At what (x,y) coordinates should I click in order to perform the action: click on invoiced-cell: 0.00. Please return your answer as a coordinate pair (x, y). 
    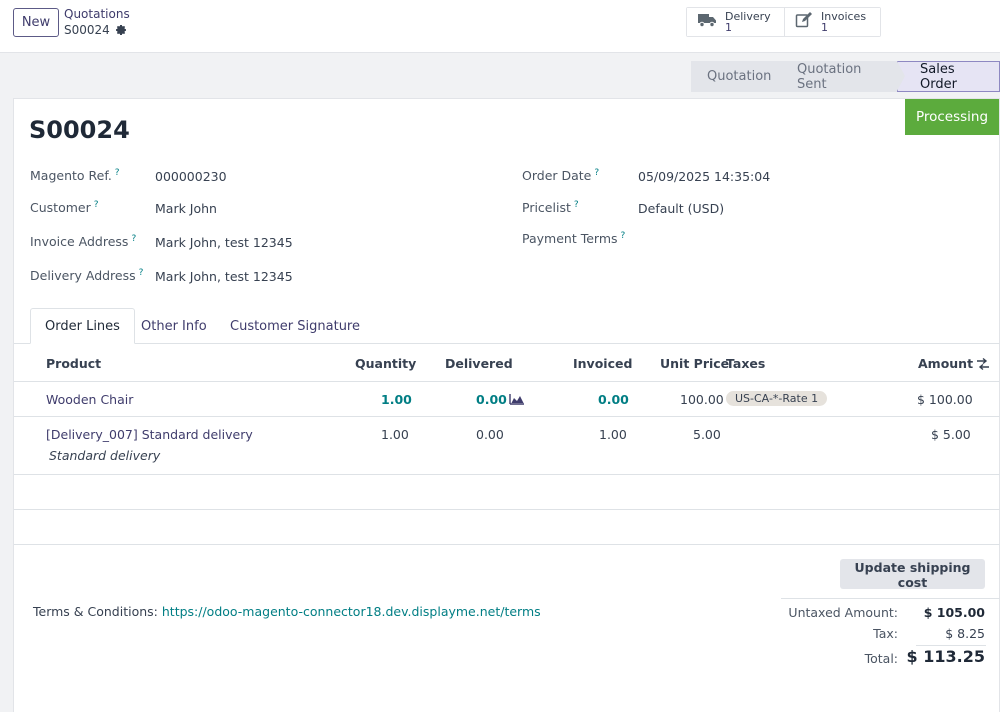
    Looking at the image, I should click on (613, 399).